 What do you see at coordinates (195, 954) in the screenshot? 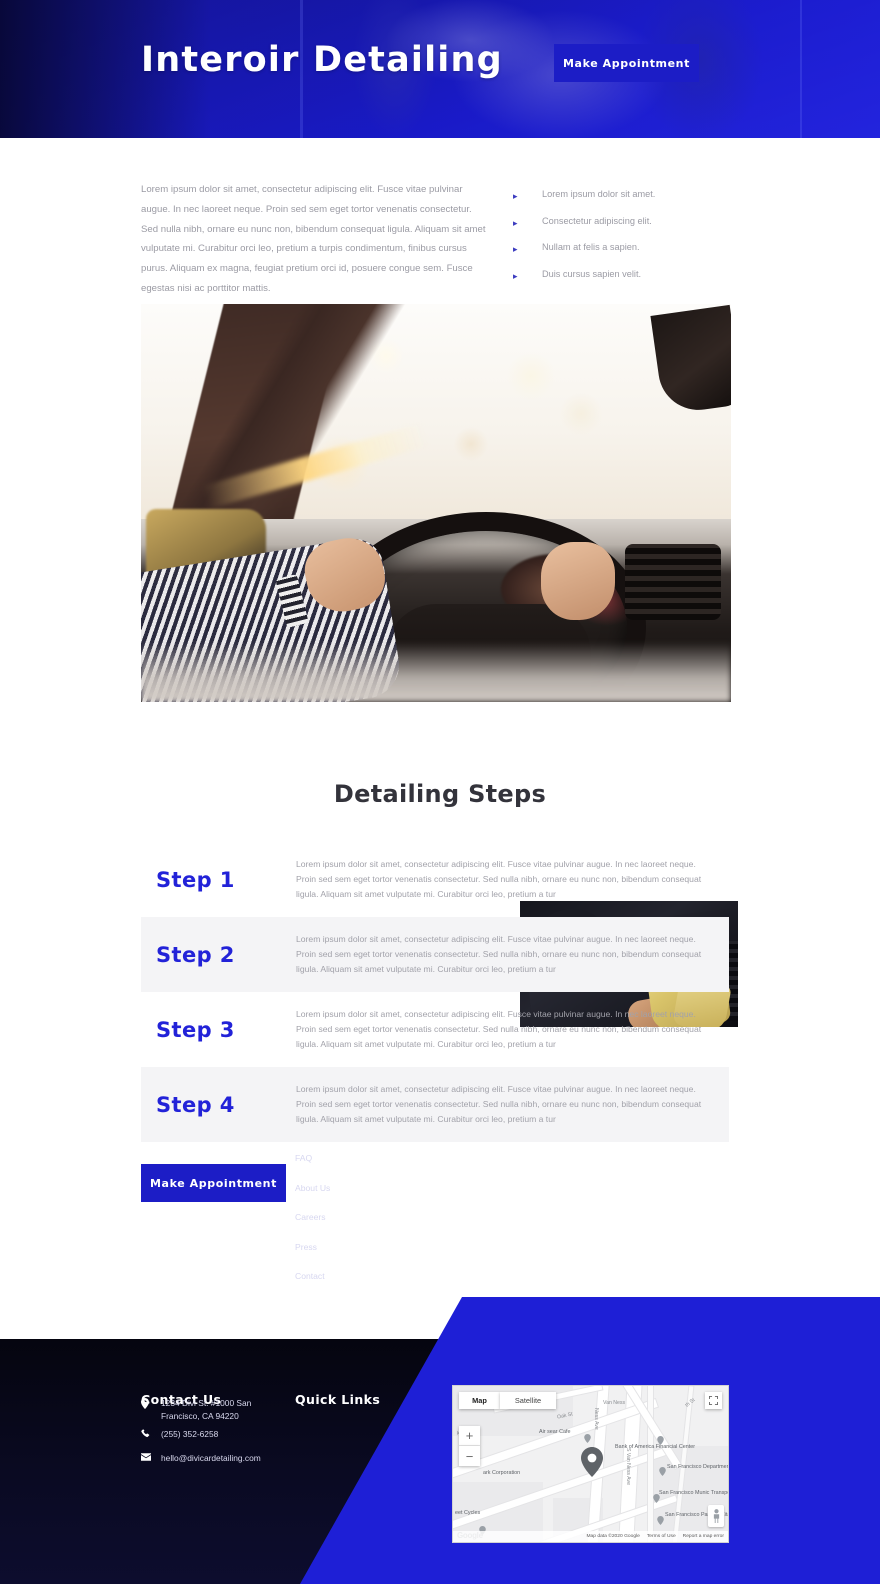
I see `step-label: Step 2` at bounding box center [195, 954].